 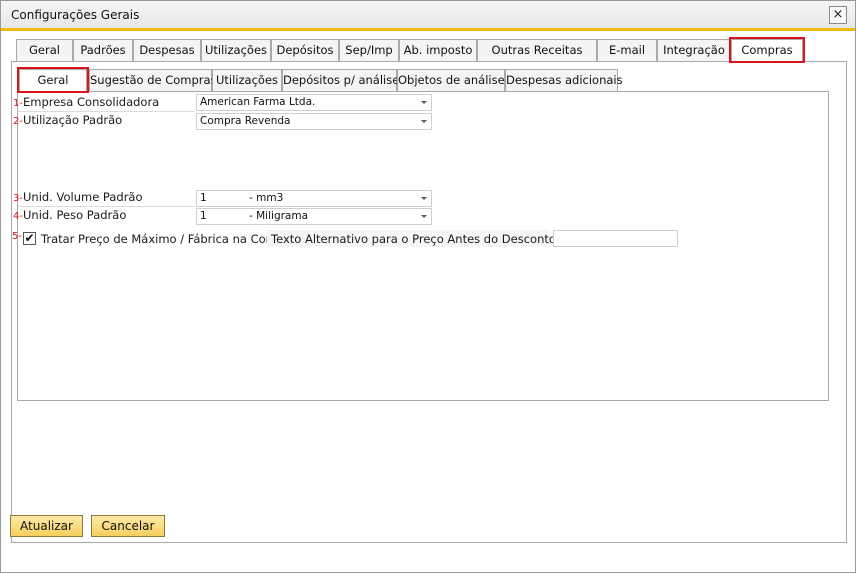 What do you see at coordinates (128, 526) in the screenshot?
I see `cancel-button: Cancelar` at bounding box center [128, 526].